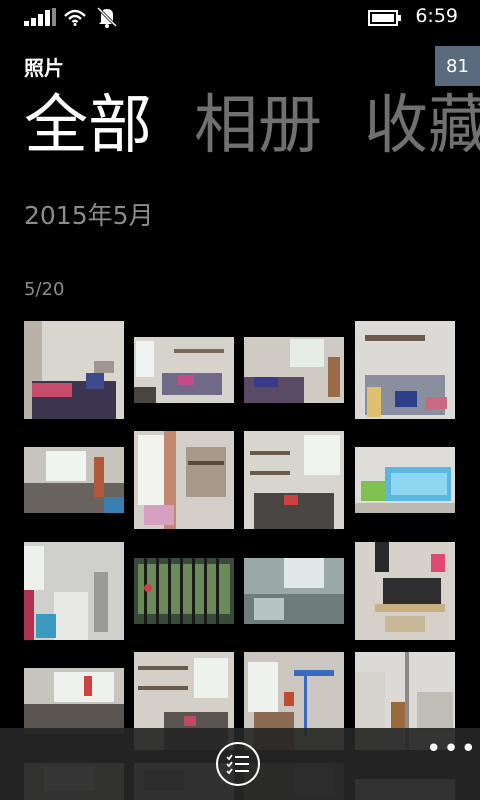  Describe the element at coordinates (44, 289) in the screenshot. I see `date-label: 5/20` at that location.